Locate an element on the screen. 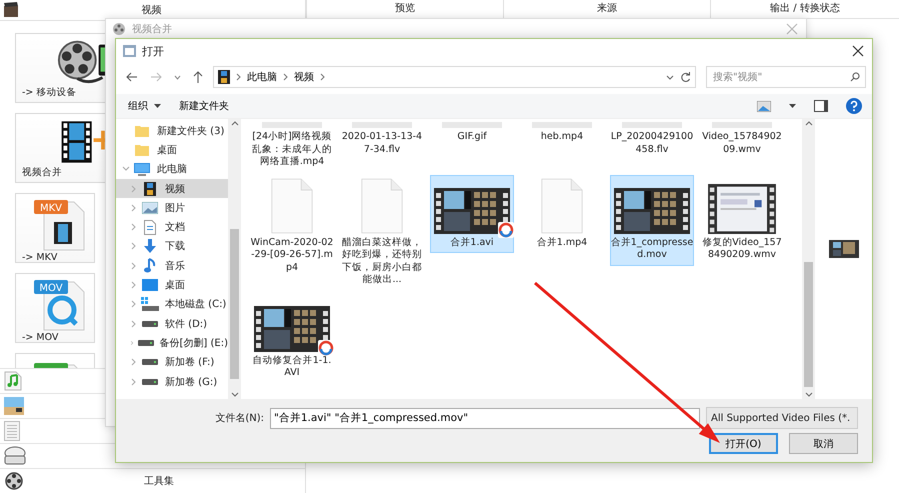 Image resolution: width=899 pixels, height=493 pixels. tile-label: -> 移动设备 is located at coordinates (50, 92).